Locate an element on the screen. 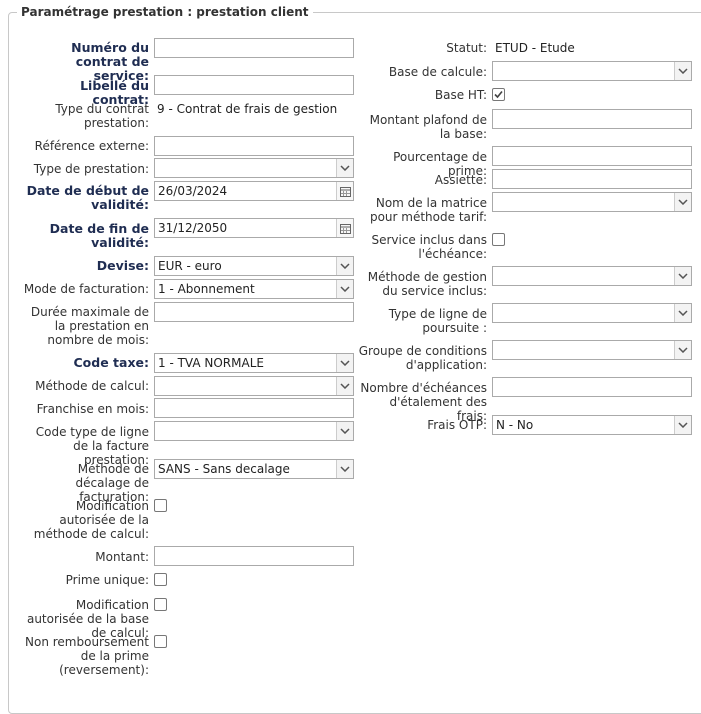 Image resolution: width=701 pixels, height=714 pixels. assiette-input is located at coordinates (592, 179).